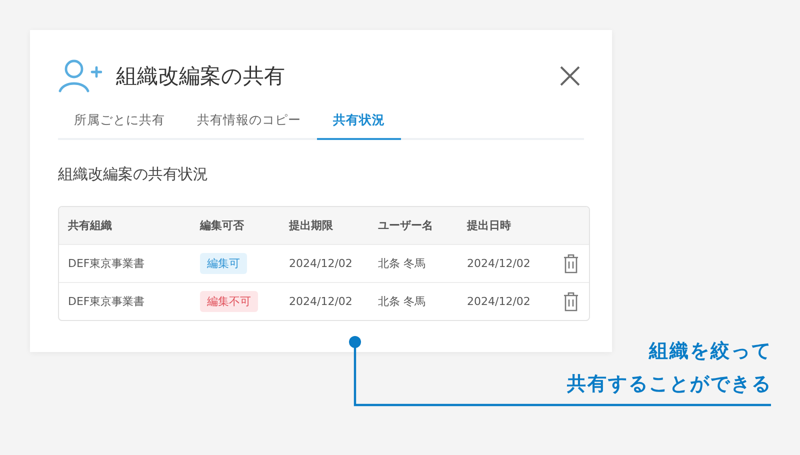  I want to click on callout-text: 共有することができる, so click(669, 384).